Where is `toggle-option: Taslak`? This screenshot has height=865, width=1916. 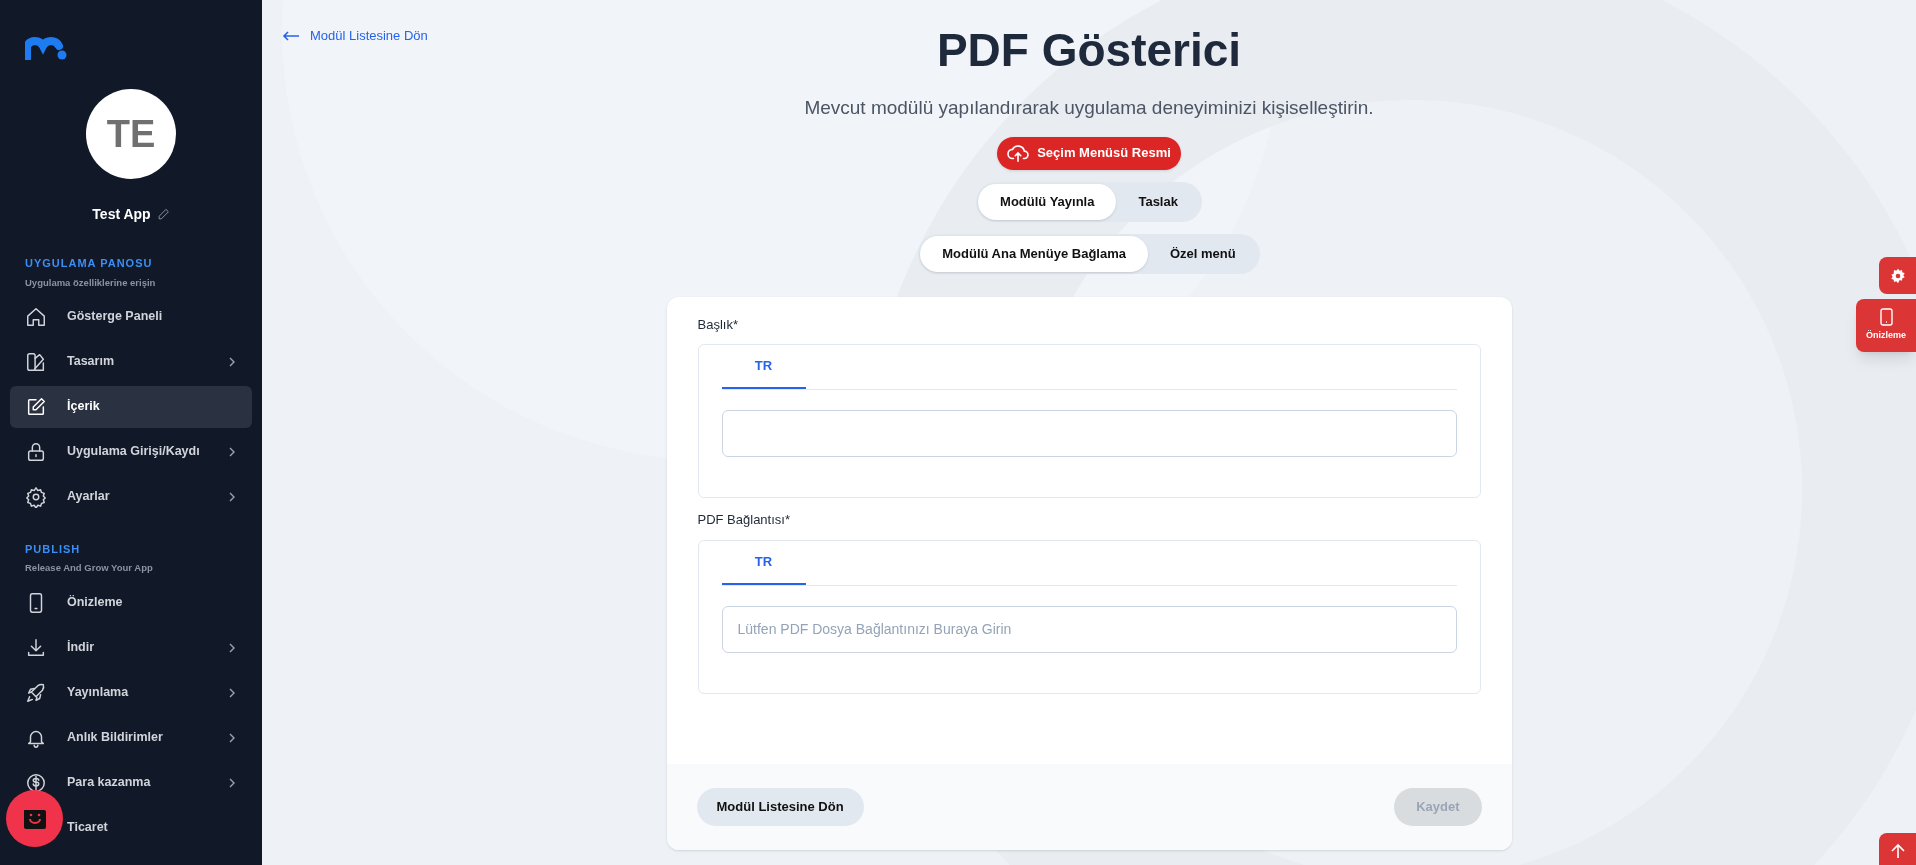
toggle-option: Taslak is located at coordinates (1158, 201).